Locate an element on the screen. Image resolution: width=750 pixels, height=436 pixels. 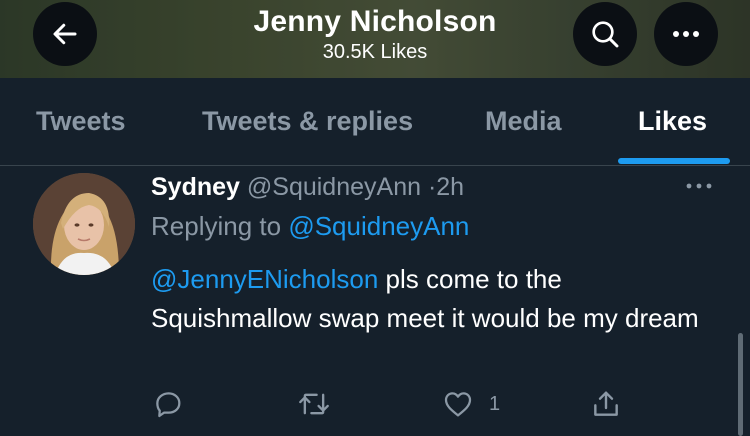
avatar-image is located at coordinates (84, 224).